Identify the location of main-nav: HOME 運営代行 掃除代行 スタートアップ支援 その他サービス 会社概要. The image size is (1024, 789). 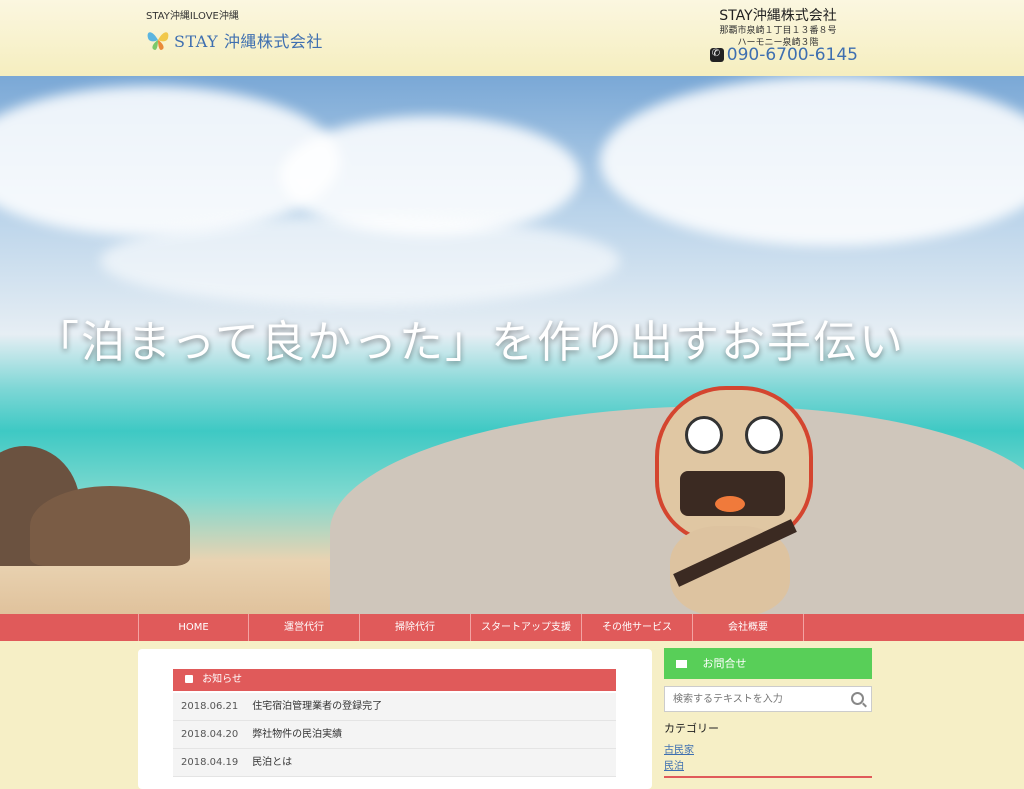
(512, 627).